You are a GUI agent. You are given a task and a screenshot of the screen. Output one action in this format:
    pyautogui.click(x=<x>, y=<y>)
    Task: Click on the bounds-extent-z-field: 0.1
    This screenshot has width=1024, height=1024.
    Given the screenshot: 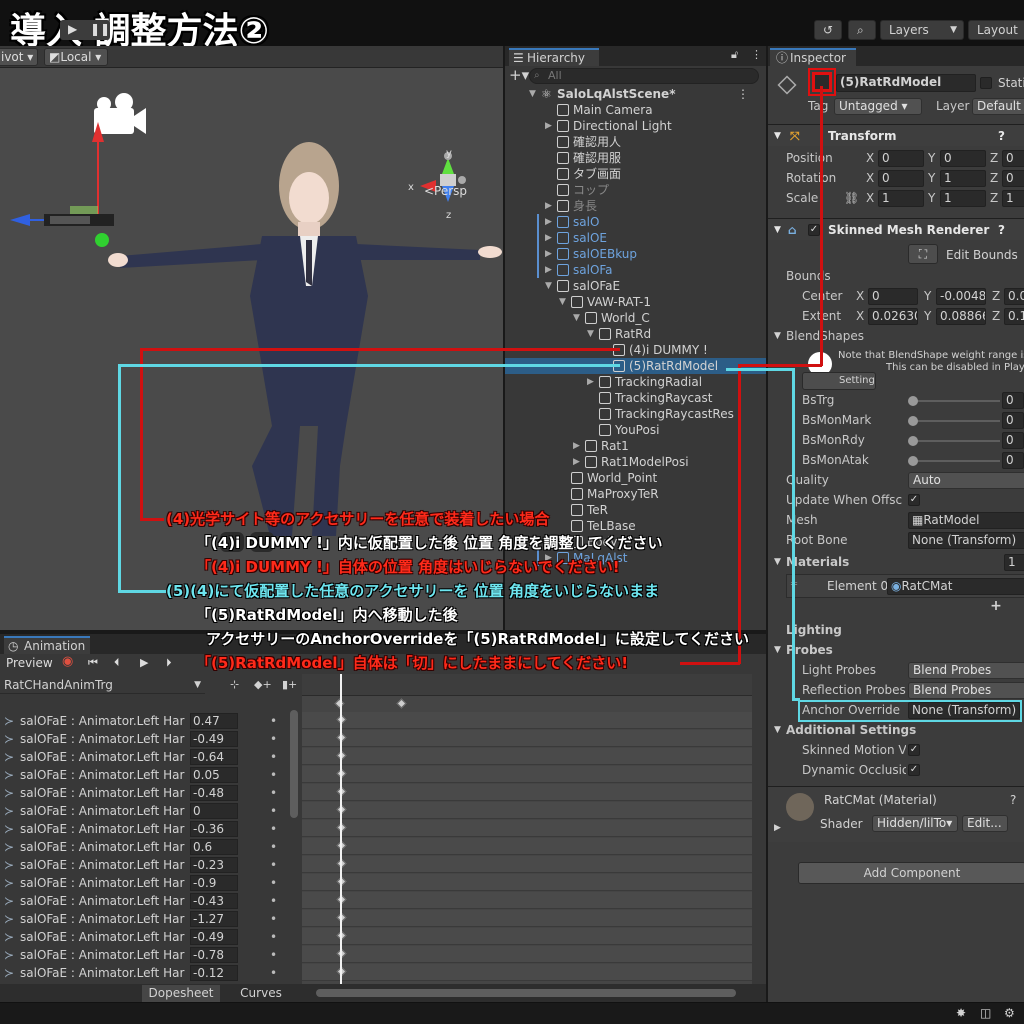 What is the action you would take?
    pyautogui.click(x=1014, y=316)
    